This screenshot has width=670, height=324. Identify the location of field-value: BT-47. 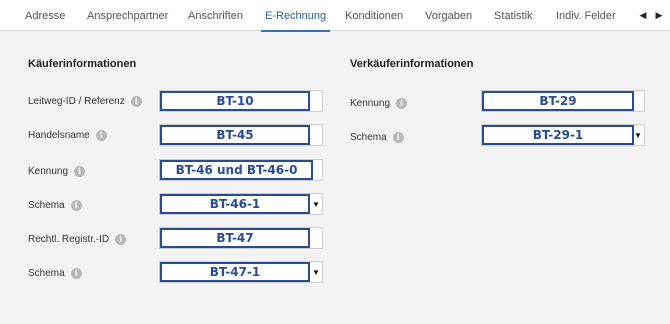
(235, 238).